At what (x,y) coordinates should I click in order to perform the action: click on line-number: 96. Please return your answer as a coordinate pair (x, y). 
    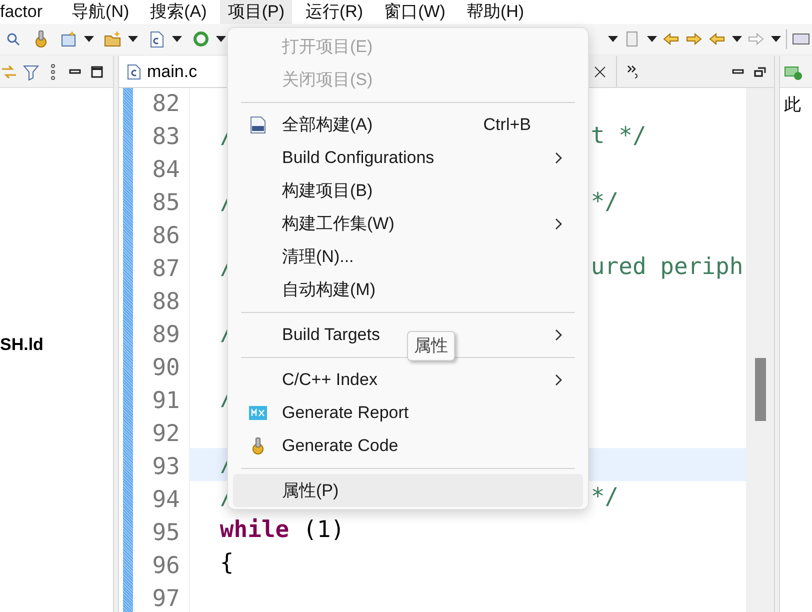
    Looking at the image, I should click on (166, 566).